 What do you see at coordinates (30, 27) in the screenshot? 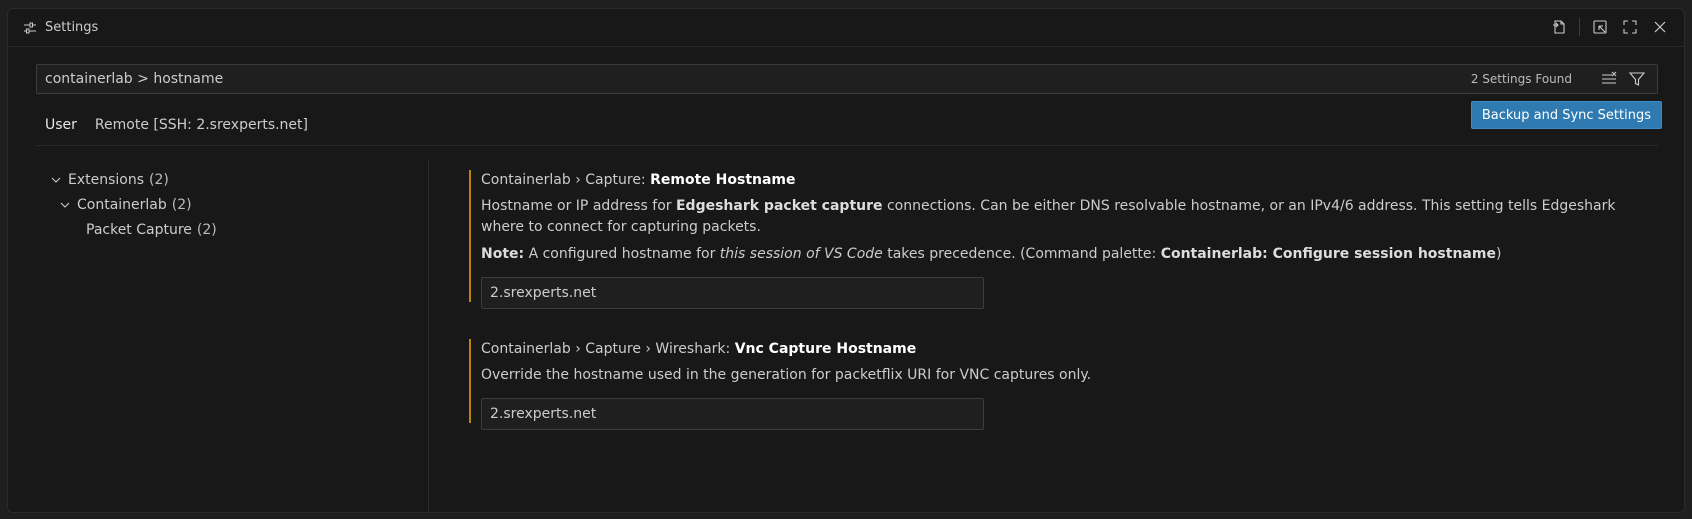
I see `settings-sliders-icon` at bounding box center [30, 27].